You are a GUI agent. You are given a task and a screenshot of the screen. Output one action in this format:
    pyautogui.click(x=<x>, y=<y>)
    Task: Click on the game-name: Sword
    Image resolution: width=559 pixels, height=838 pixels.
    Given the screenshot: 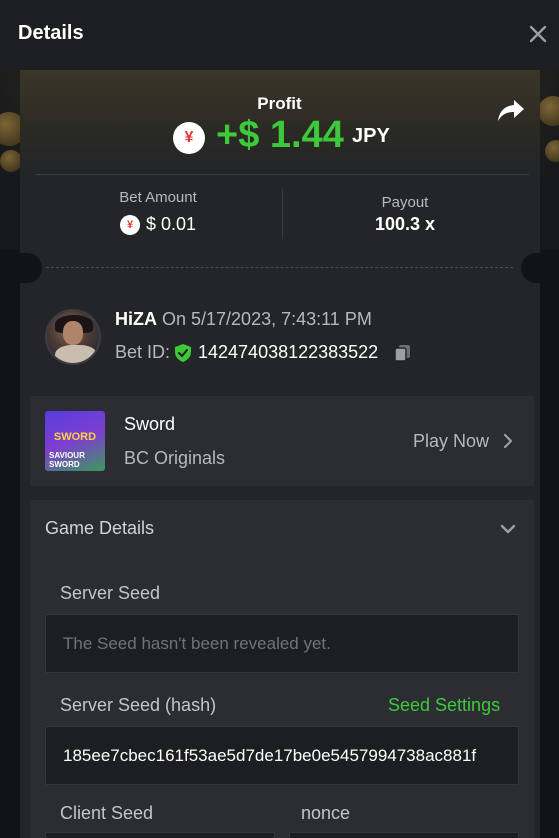 What is the action you would take?
    pyautogui.click(x=150, y=424)
    